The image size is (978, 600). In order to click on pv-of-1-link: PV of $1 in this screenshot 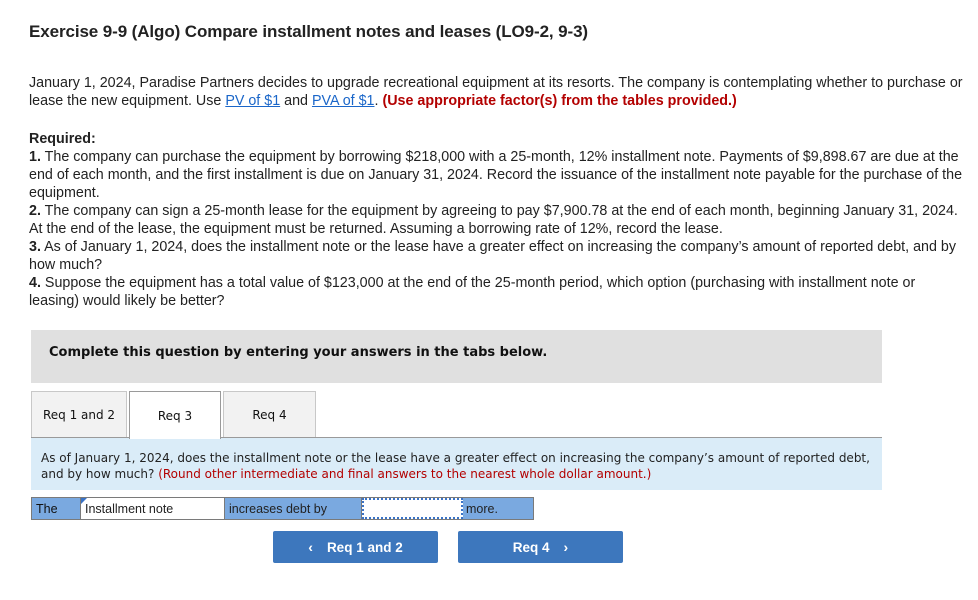, I will do `click(252, 101)`.